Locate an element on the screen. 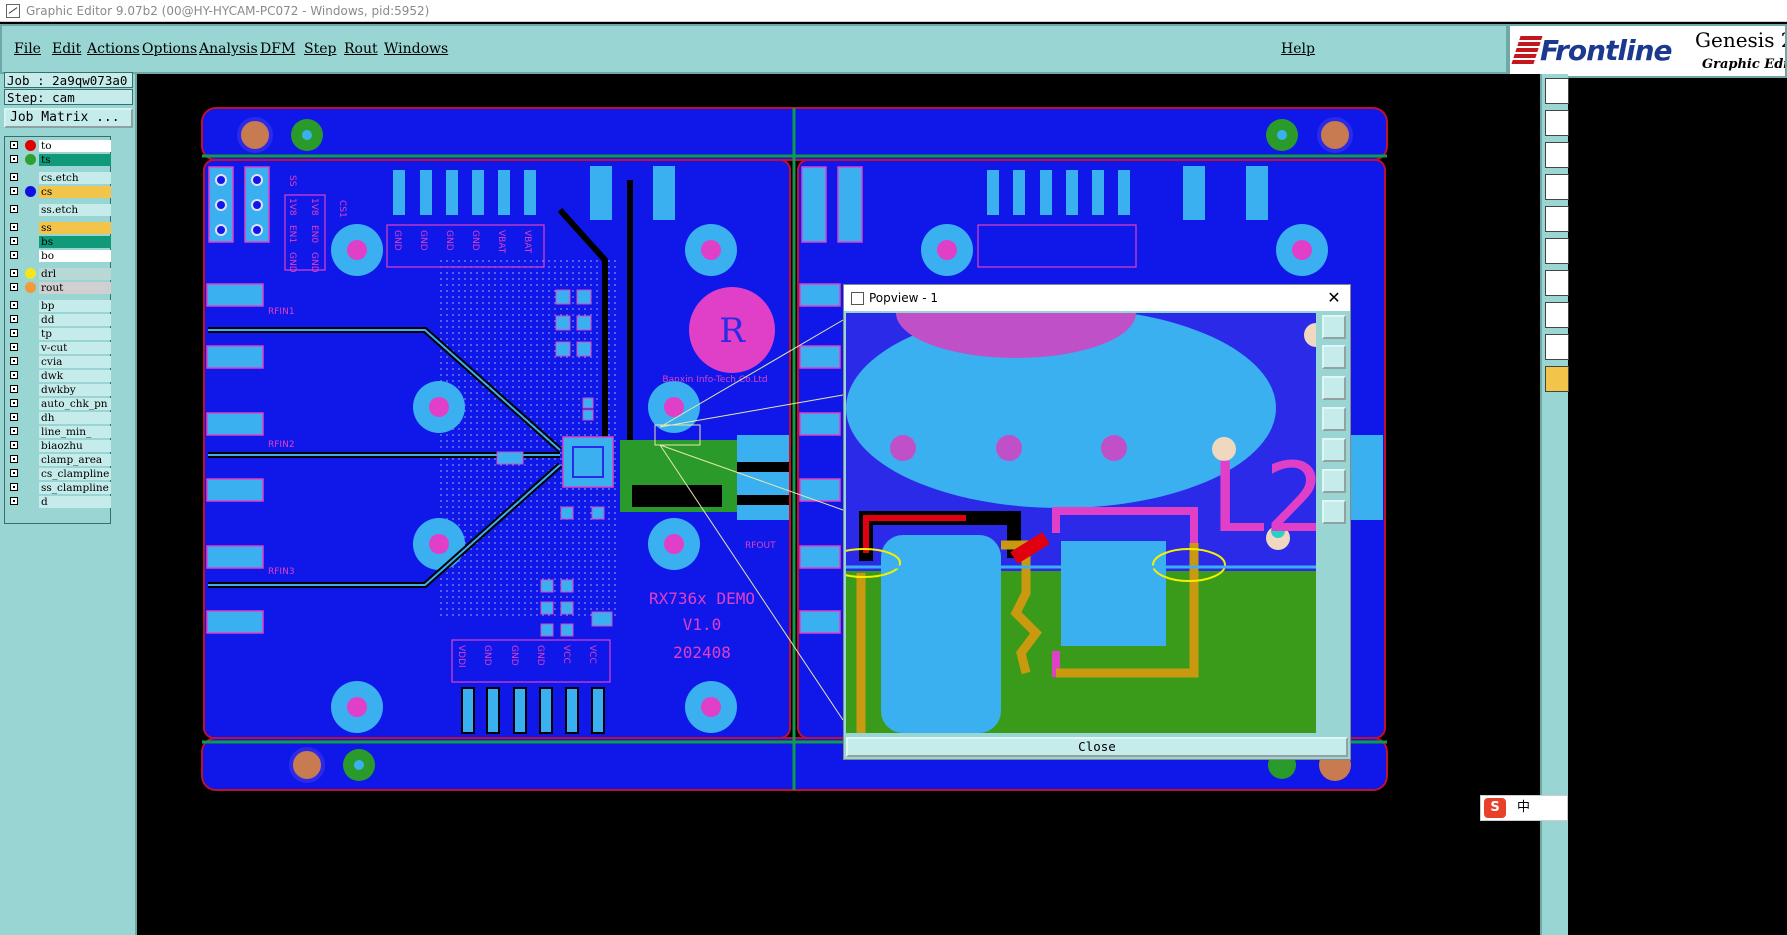 The width and height of the screenshot is (1787, 935). layer-row: dd is located at coordinates (59, 320).